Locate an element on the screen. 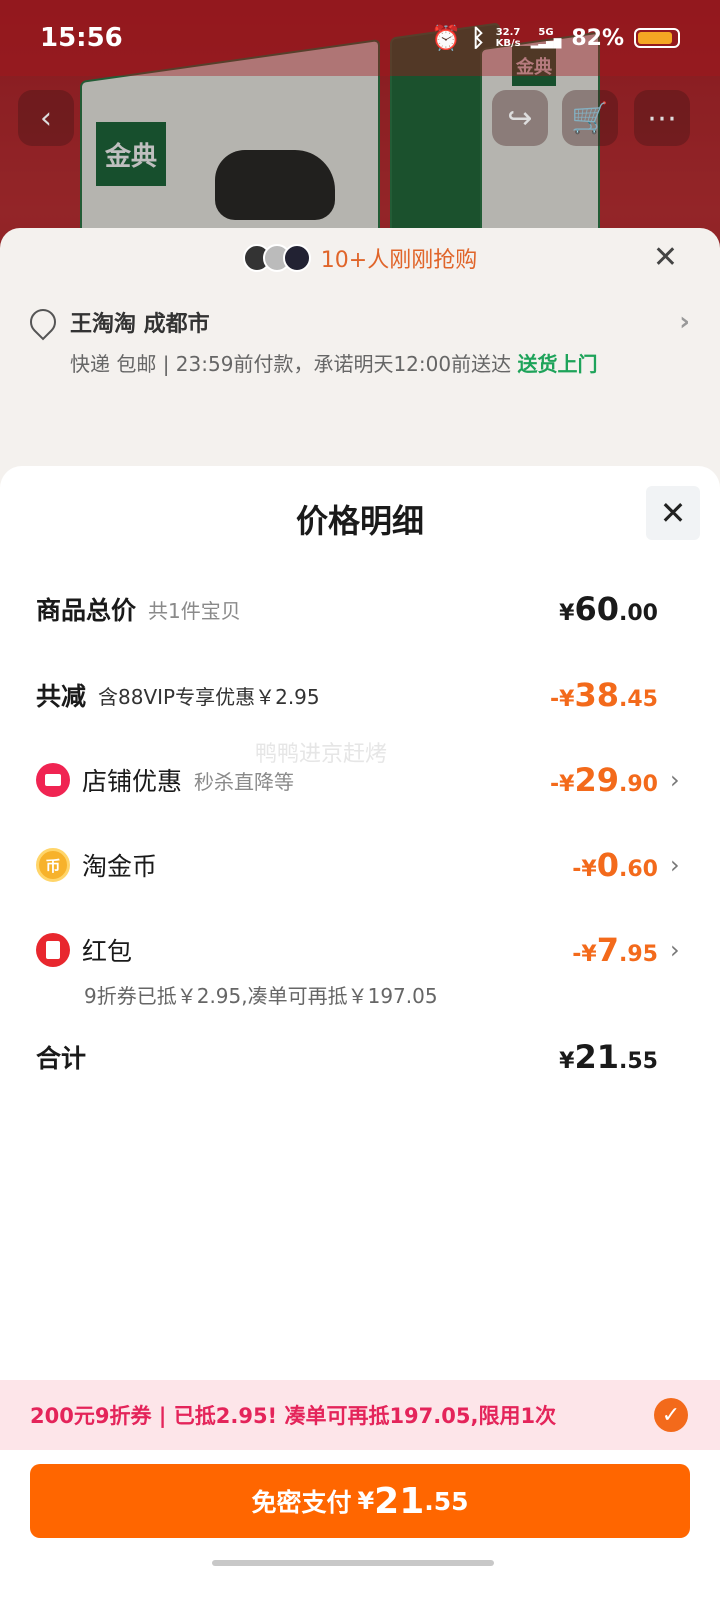 Image resolution: width=720 pixels, height=1600 pixels. status-bar: 15:56 ⏰ ᛒ 32.7 KB/s 5G ▂▃▅▇ 82% is located at coordinates (360, 38).